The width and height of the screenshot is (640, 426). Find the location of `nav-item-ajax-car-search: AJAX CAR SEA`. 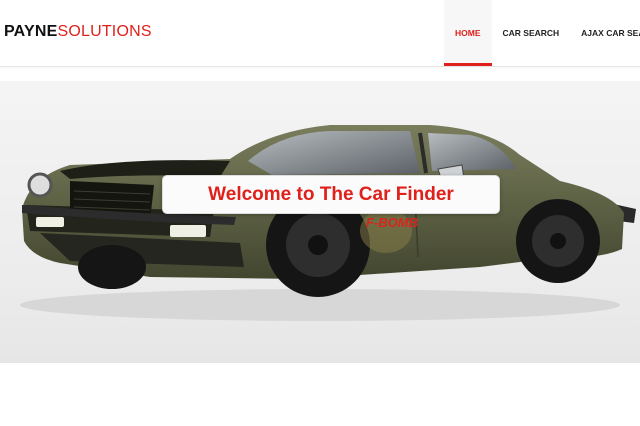

nav-item-ajax-car-search: AJAX CAR SEA is located at coordinates (605, 33).